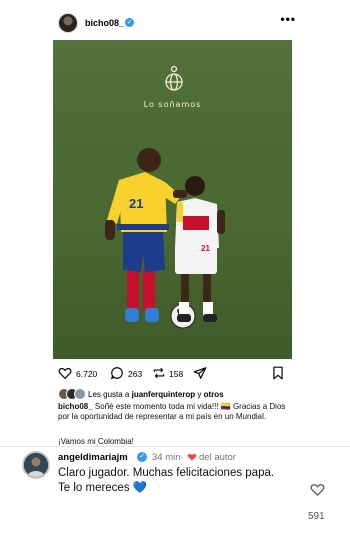  I want to click on comment-like-icon, so click(317, 489).